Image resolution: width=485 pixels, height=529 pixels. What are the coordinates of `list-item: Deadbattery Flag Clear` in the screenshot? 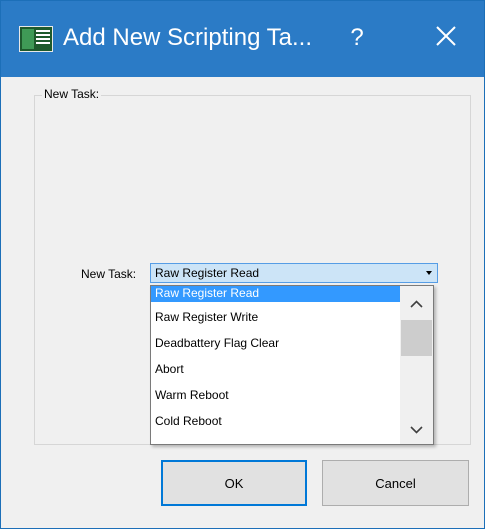 It's located at (275, 343).